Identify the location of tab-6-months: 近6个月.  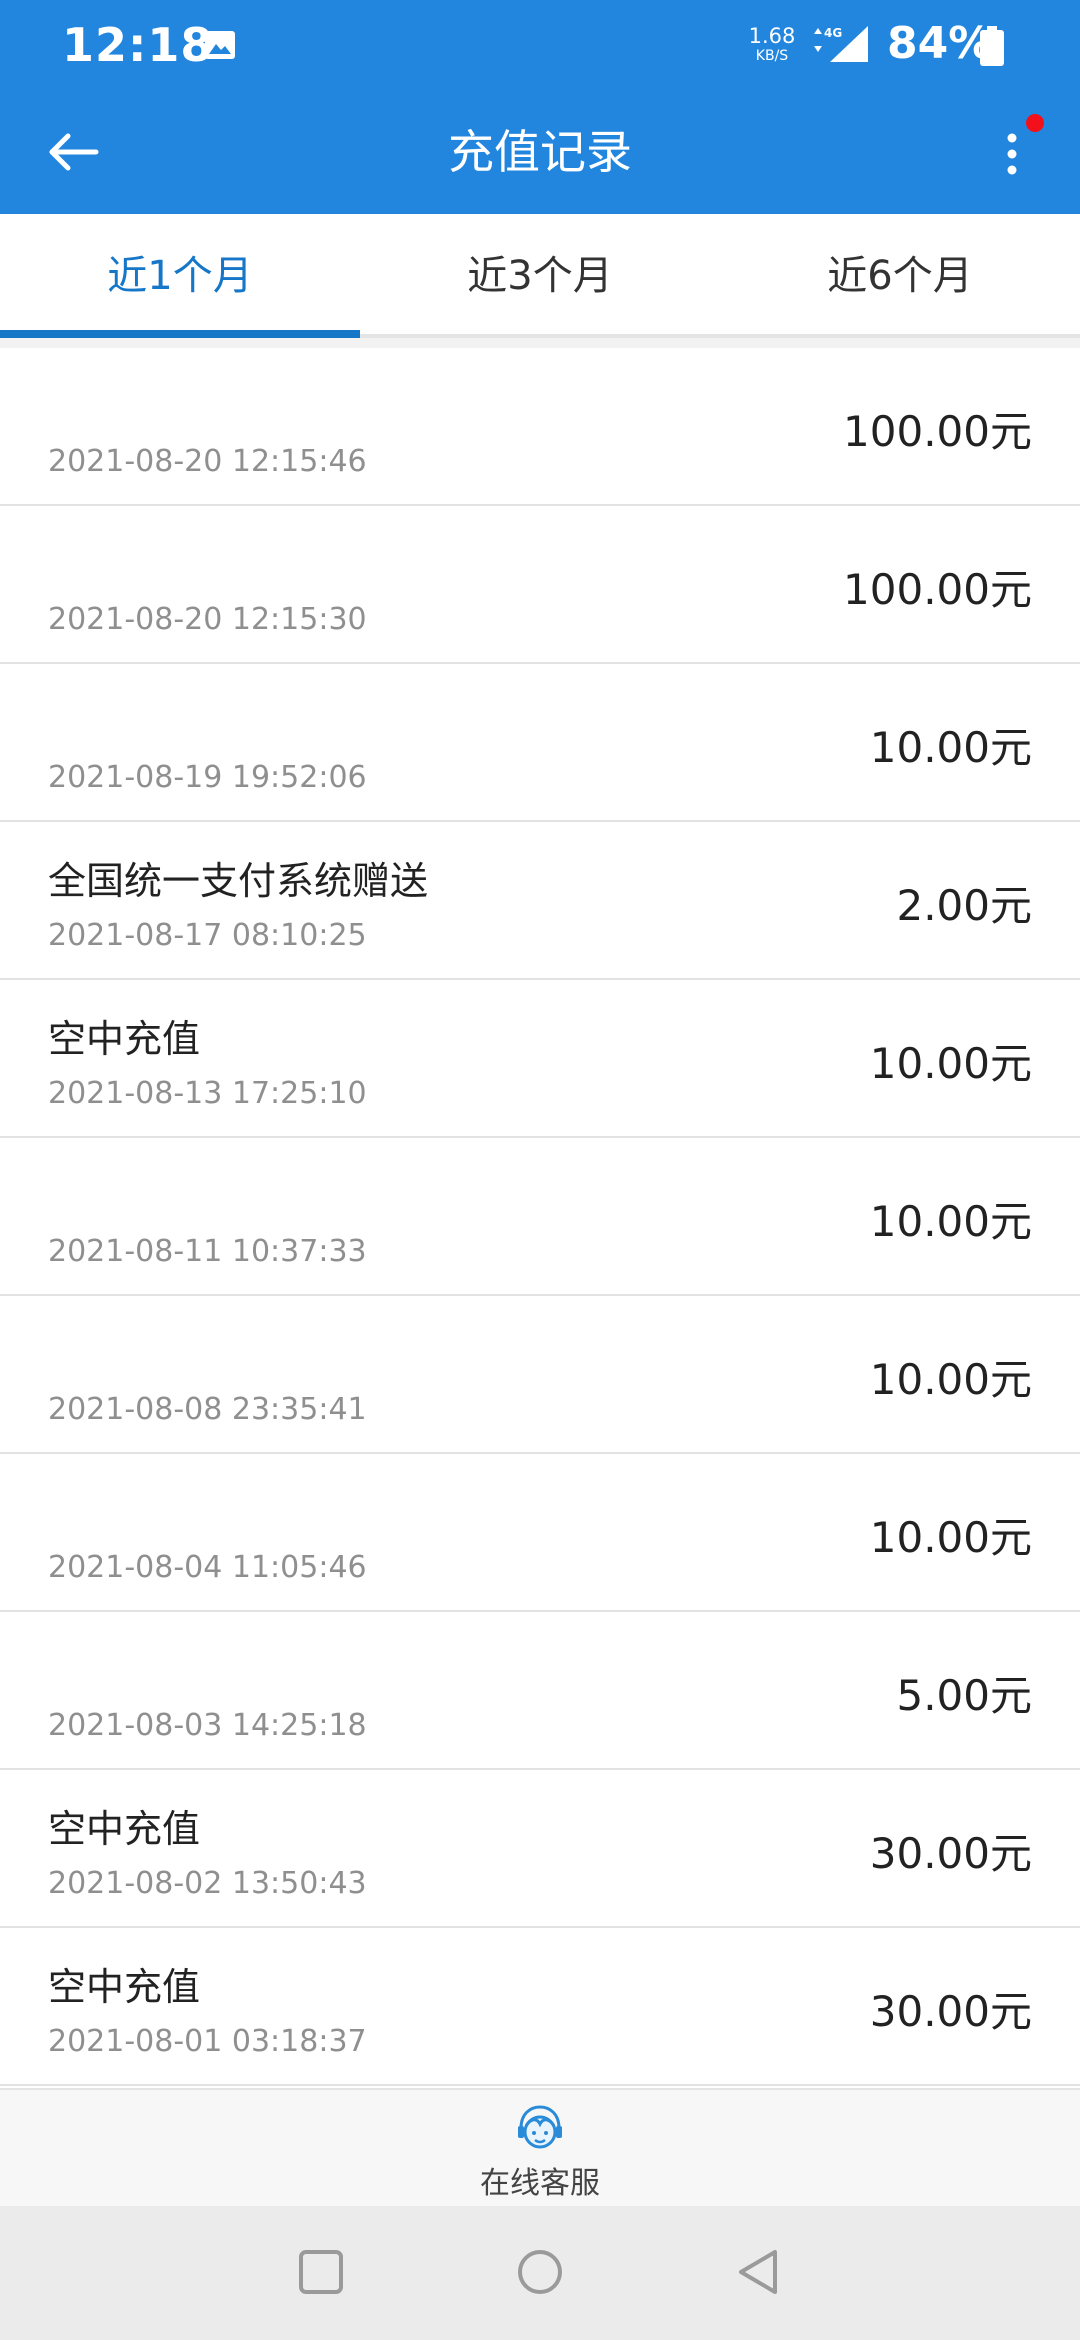
(900, 274).